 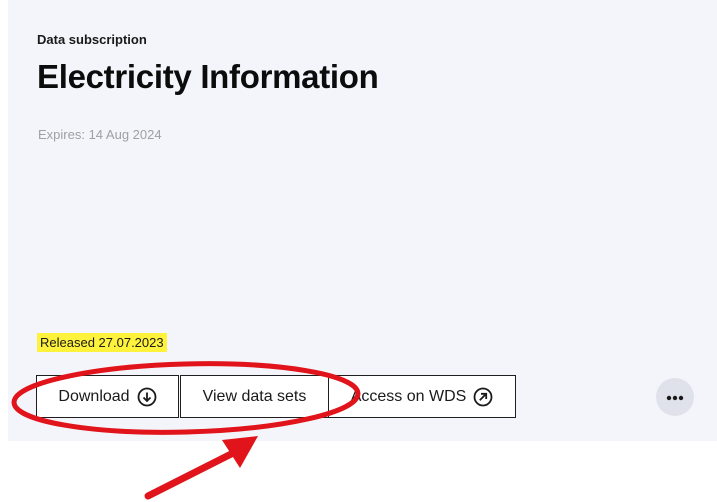 I want to click on pointing-arrow, so click(x=197, y=471).